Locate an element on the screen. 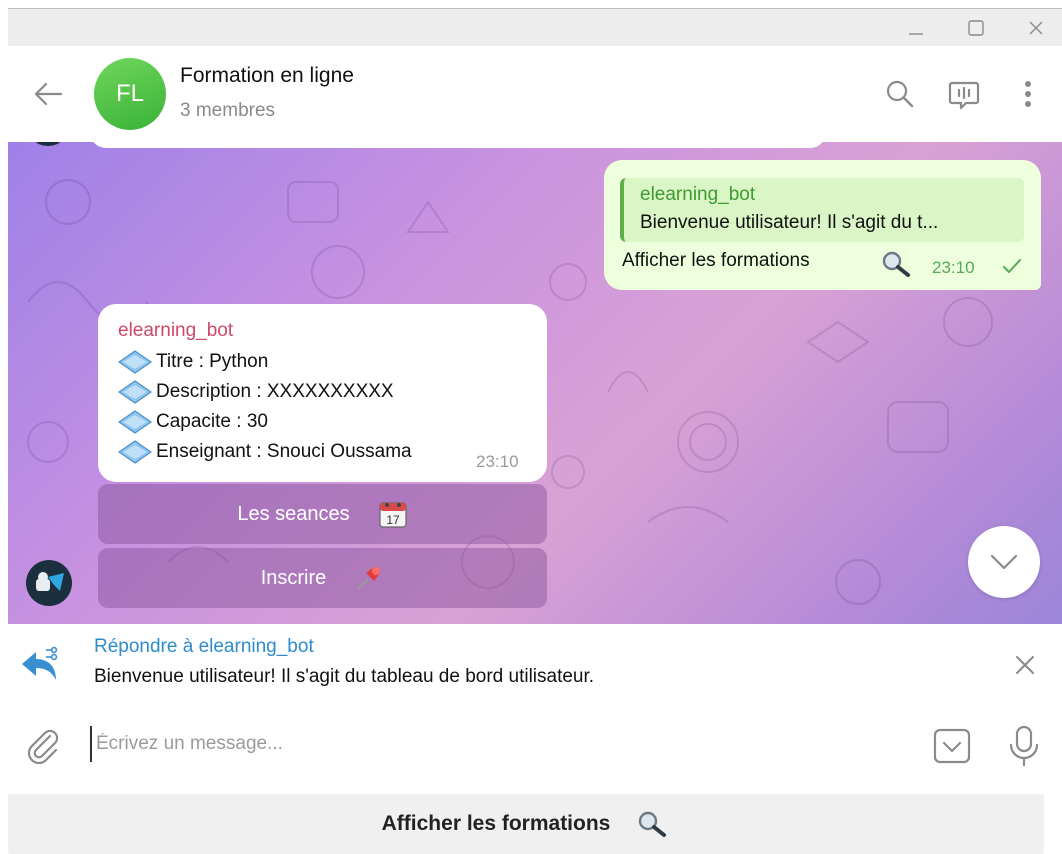 This screenshot has height=854, width=1062. minimize-icon is located at coordinates (916, 28).